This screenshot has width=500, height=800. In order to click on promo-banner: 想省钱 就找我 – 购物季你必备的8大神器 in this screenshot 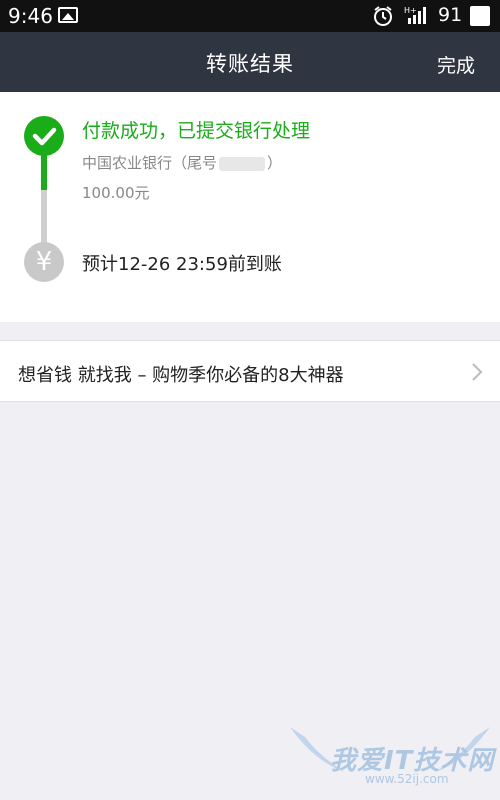, I will do `click(250, 371)`.